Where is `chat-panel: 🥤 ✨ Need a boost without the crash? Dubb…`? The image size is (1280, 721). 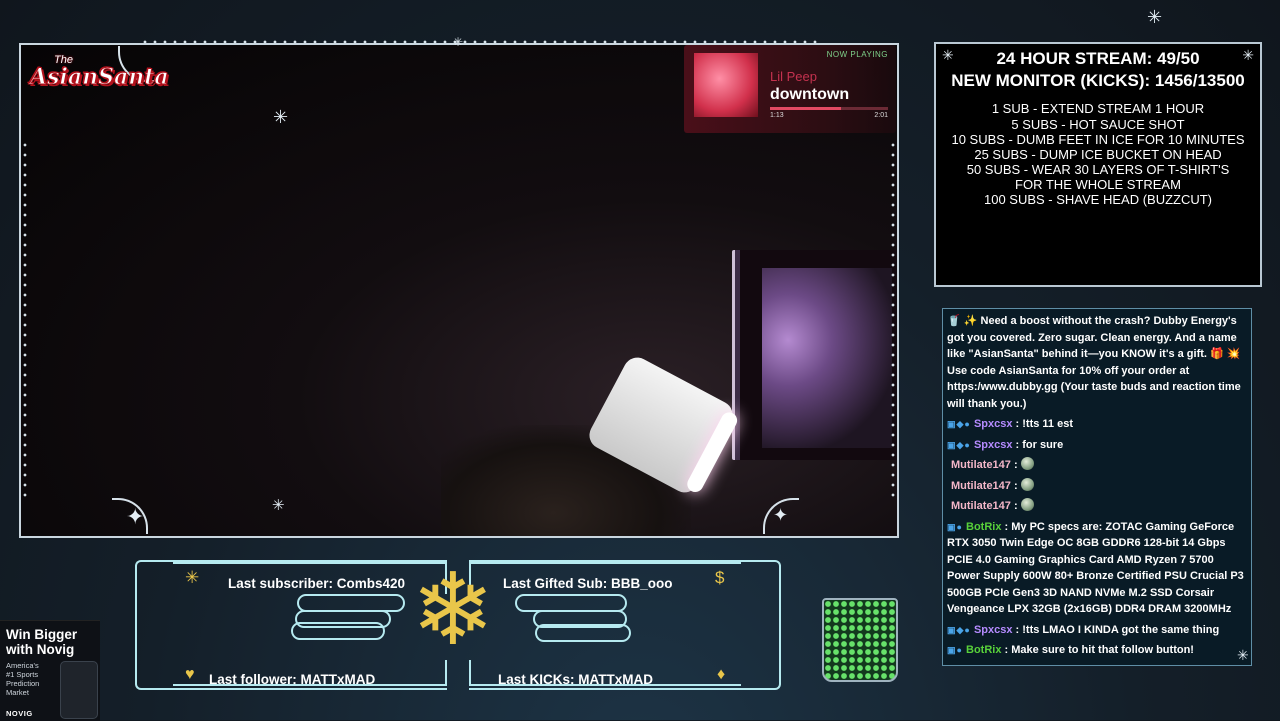 chat-panel: 🥤 ✨ Need a boost without the crash? Dubb… is located at coordinates (1097, 487).